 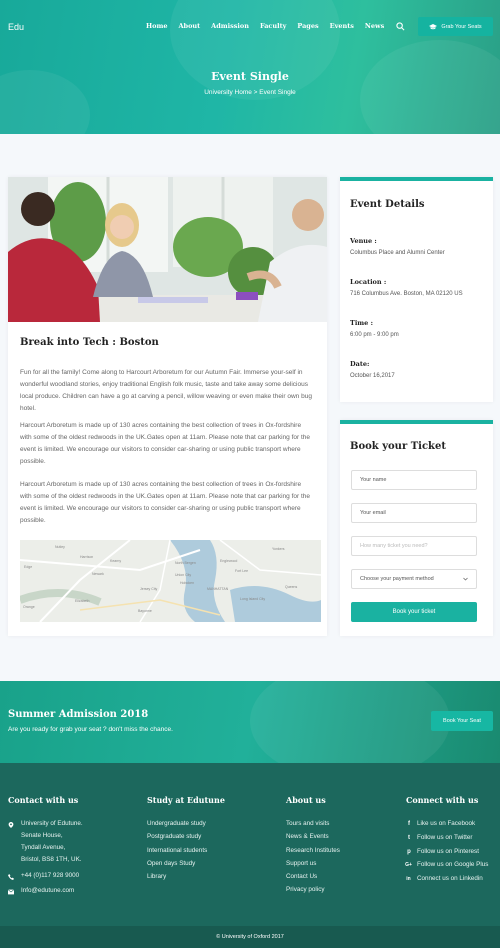 What do you see at coordinates (465, 579) in the screenshot?
I see `chevron-down-icon` at bounding box center [465, 579].